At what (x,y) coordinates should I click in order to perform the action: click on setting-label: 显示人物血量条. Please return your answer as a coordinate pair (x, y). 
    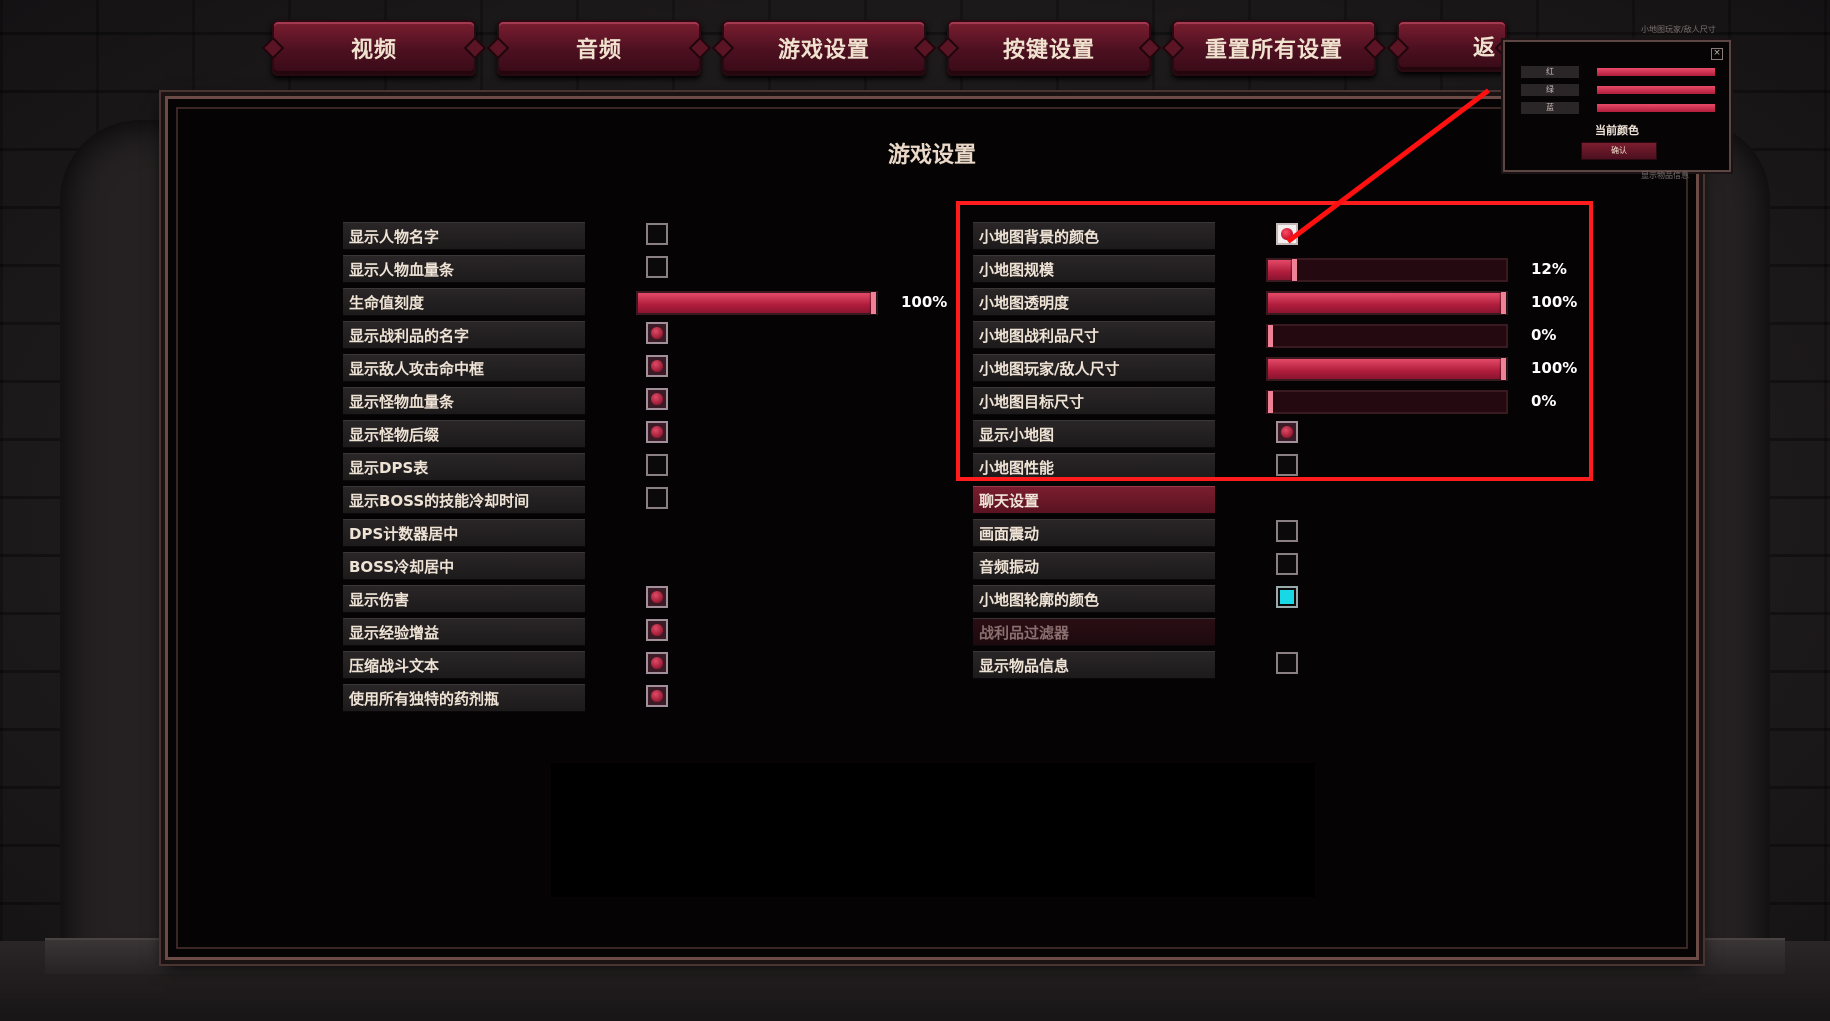
    Looking at the image, I should click on (464, 269).